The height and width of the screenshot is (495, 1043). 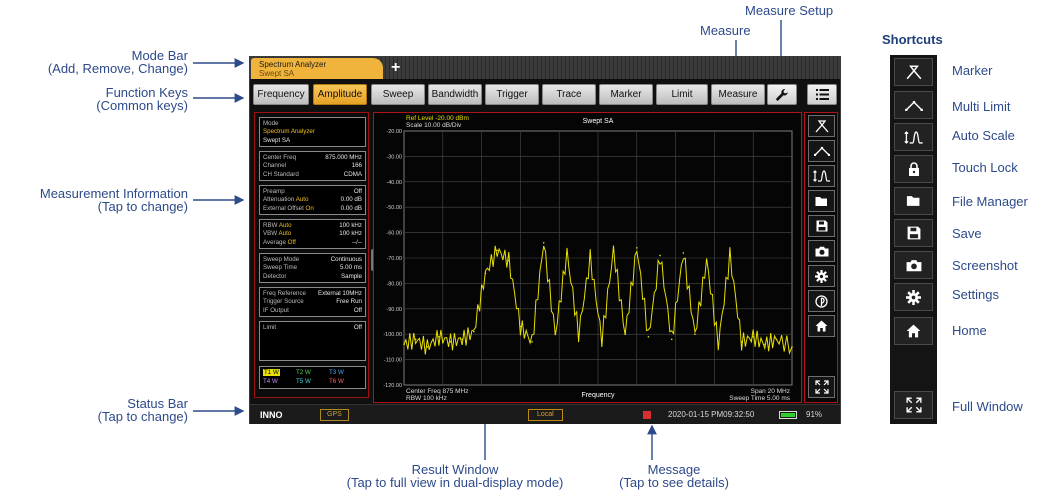 I want to click on shortcut-save-button, so click(x=821, y=226).